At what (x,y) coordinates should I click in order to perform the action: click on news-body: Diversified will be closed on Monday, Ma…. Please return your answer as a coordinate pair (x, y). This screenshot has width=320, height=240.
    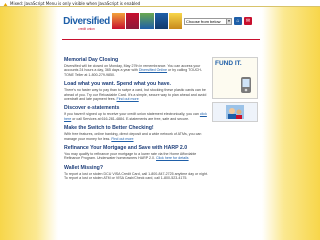
    Looking at the image, I should click on (137, 70).